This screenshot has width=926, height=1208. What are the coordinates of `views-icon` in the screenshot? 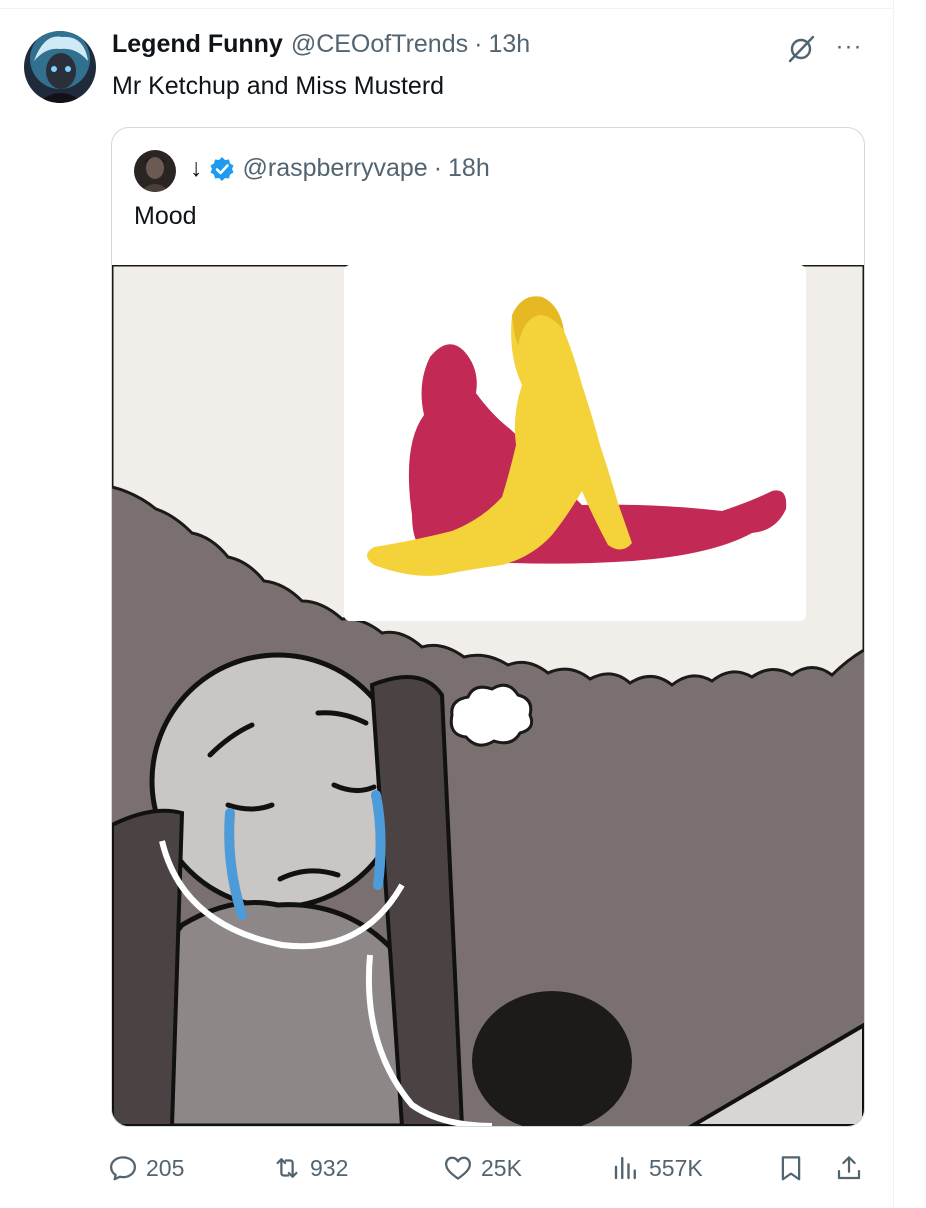 It's located at (625, 1168).